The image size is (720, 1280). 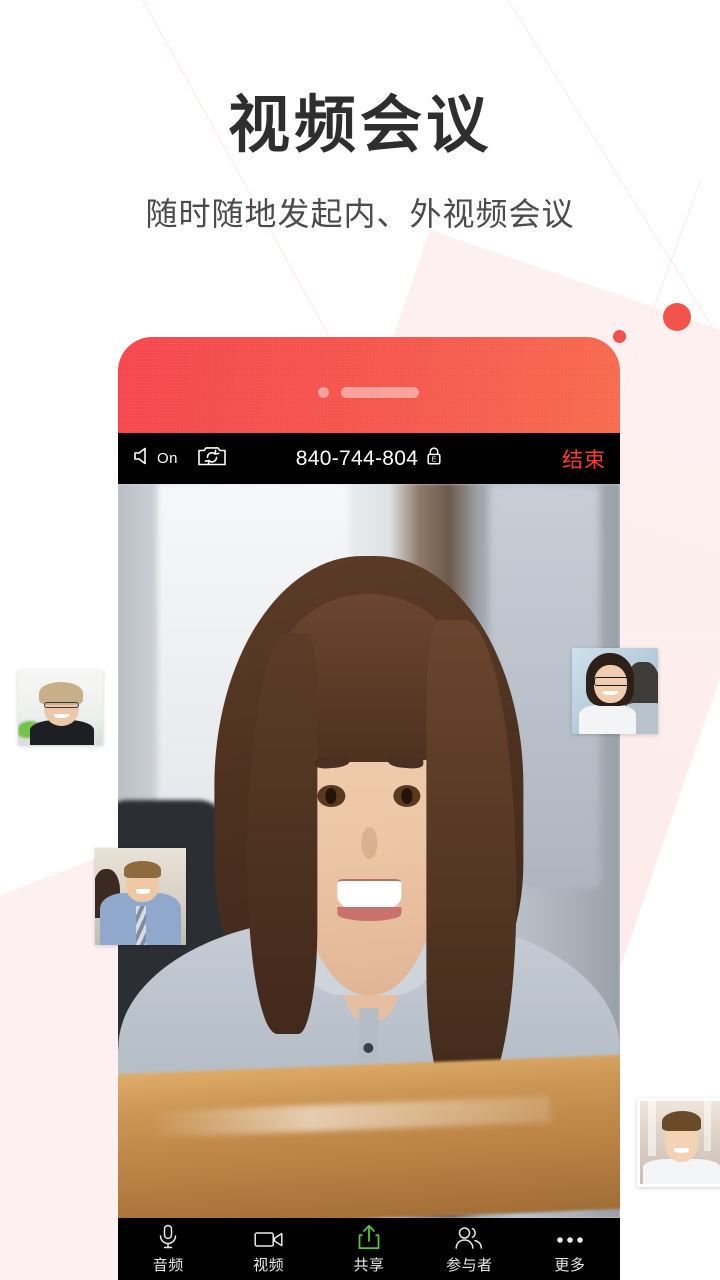 I want to click on more-dots-icon, so click(x=570, y=1237).